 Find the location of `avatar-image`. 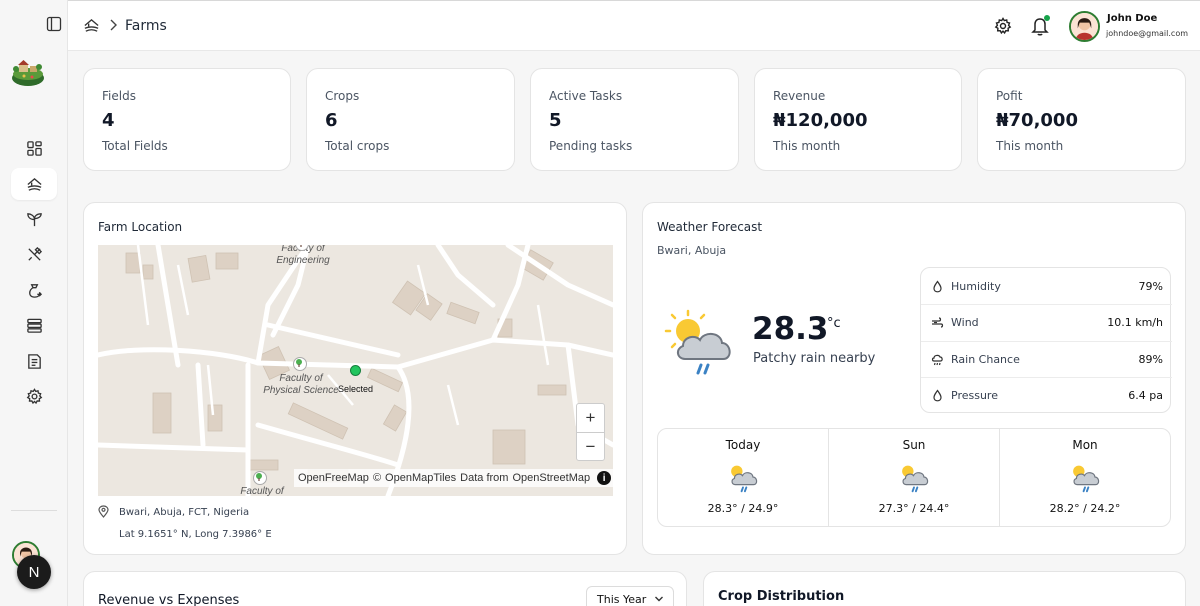

avatar-image is located at coordinates (1084, 26).